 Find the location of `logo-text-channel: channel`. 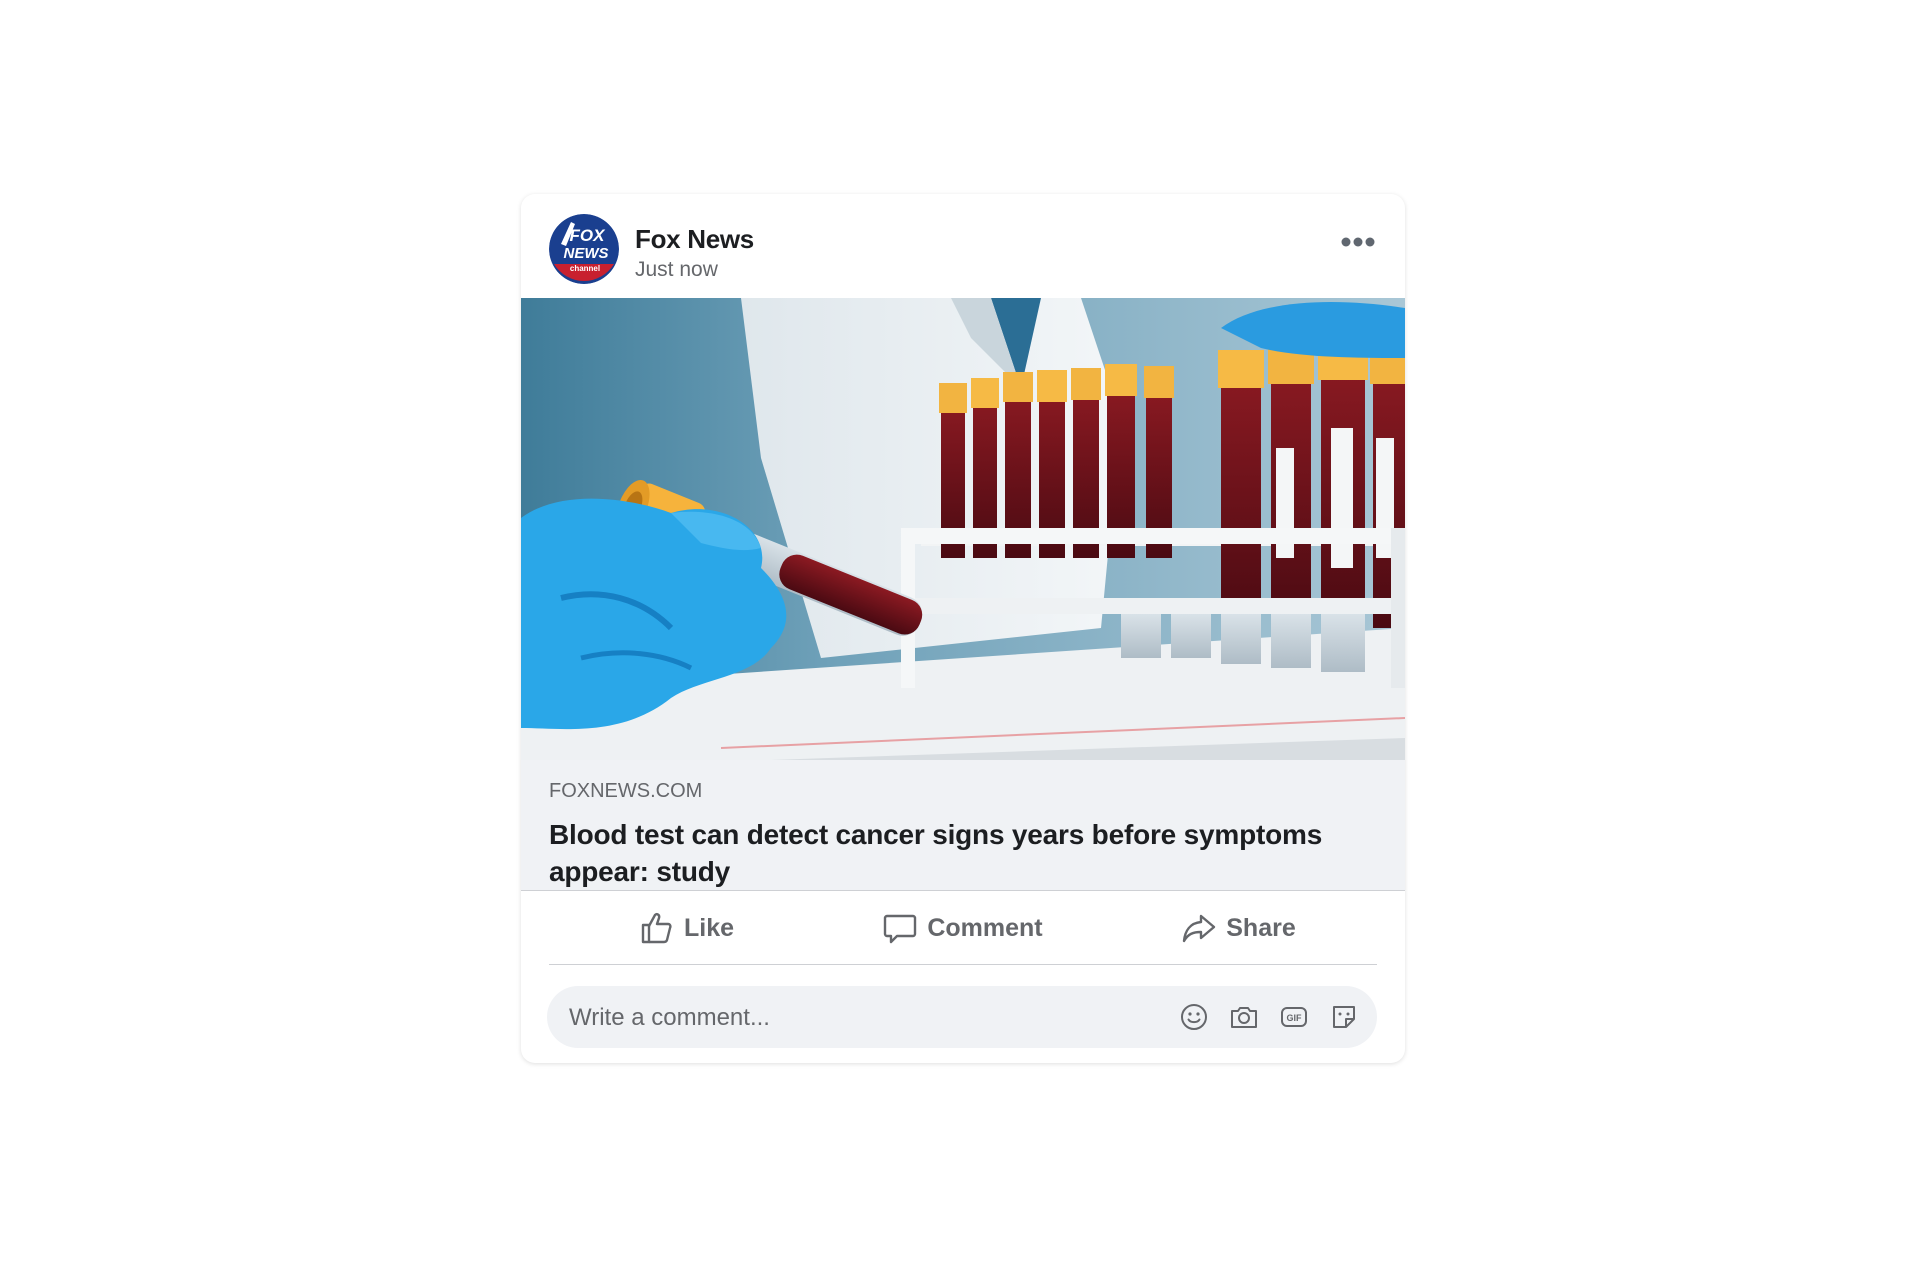

logo-text-channel: channel is located at coordinates (585, 268).